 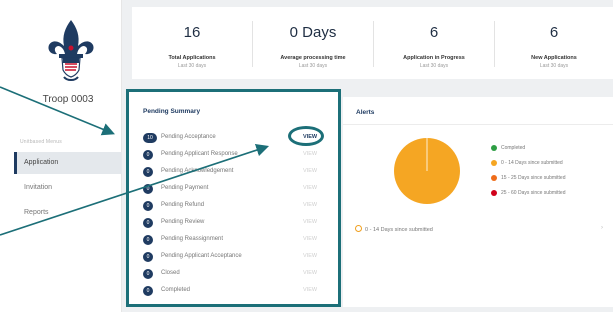 What do you see at coordinates (533, 178) in the screenshot?
I see `legend-label: 15 - 25 Days since submitted` at bounding box center [533, 178].